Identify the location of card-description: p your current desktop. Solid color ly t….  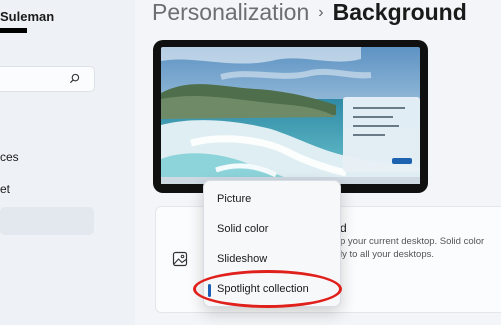
(412, 248).